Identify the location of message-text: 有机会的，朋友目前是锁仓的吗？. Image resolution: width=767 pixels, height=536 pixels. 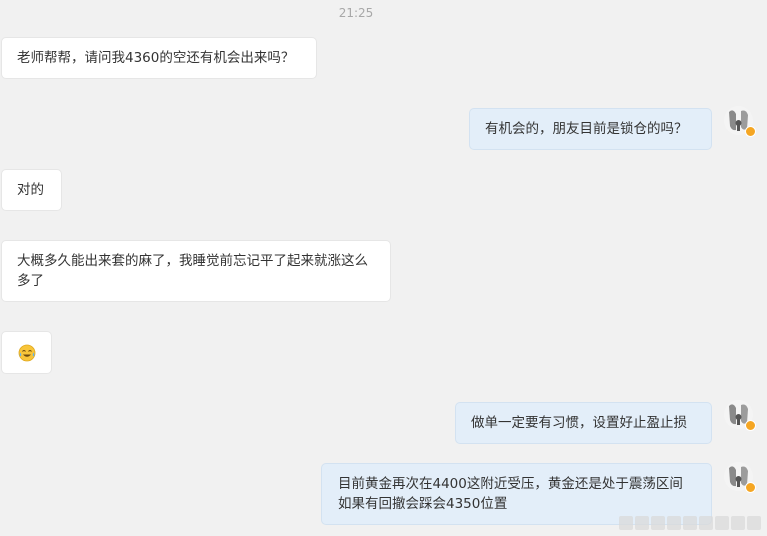
(586, 129).